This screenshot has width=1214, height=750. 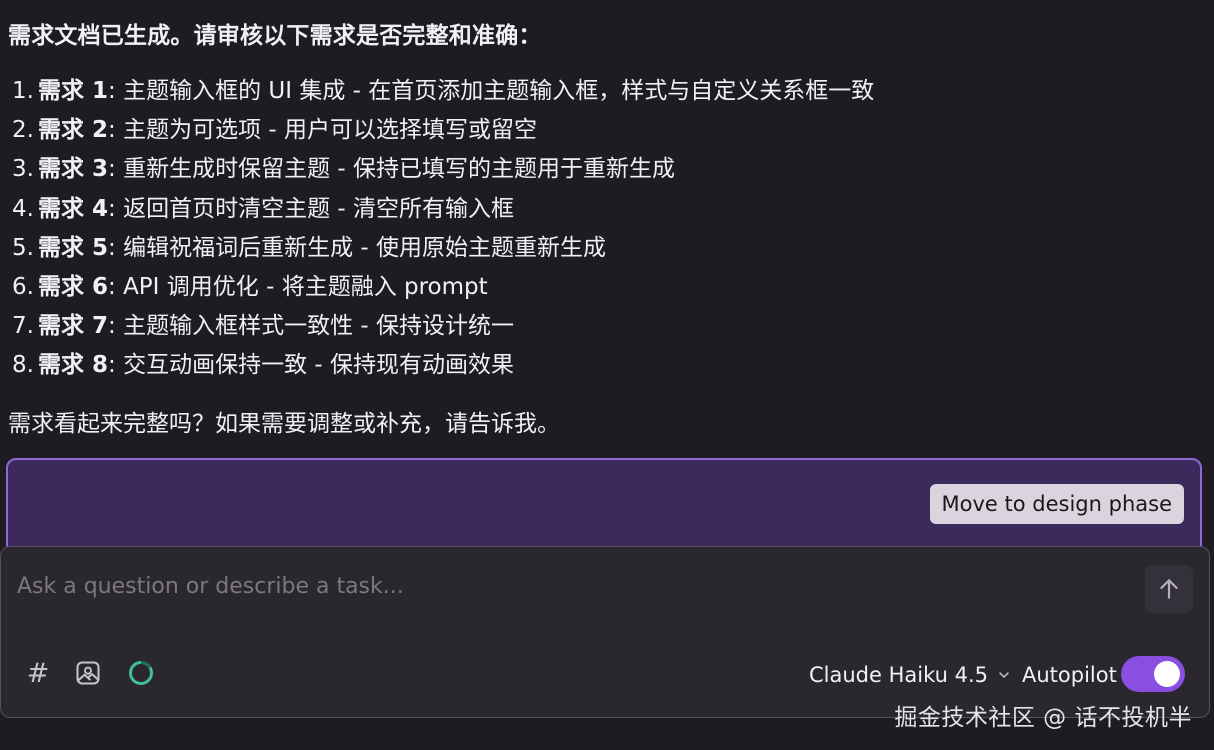 What do you see at coordinates (572, 586) in the screenshot?
I see `prompt-input` at bounding box center [572, 586].